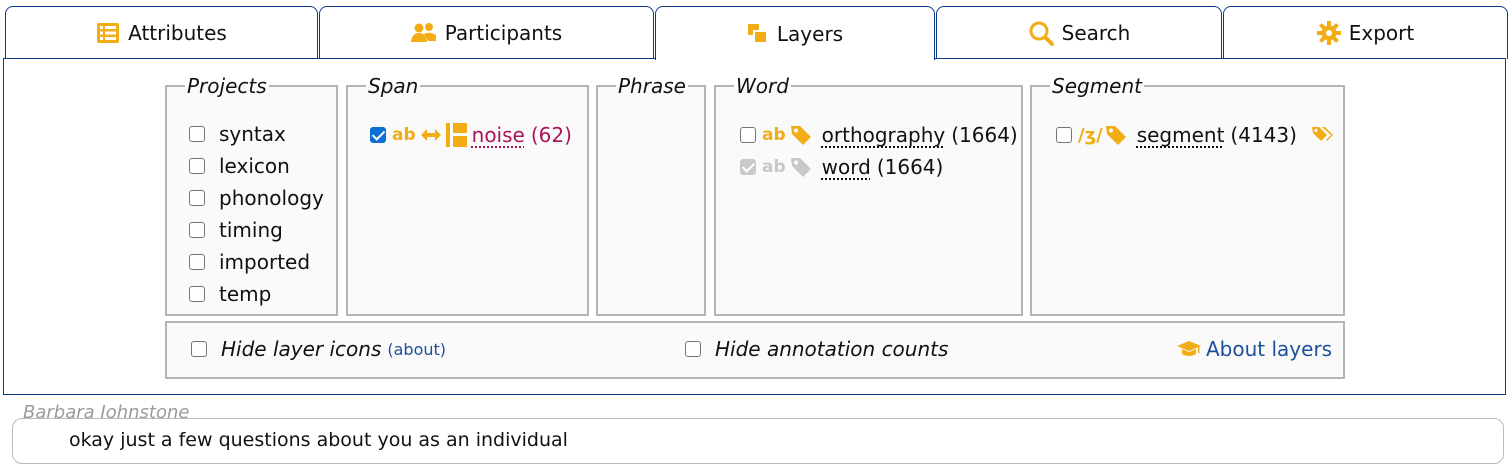 This screenshot has height=470, width=1510. What do you see at coordinates (423, 33) in the screenshot?
I see `users-icon` at bounding box center [423, 33].